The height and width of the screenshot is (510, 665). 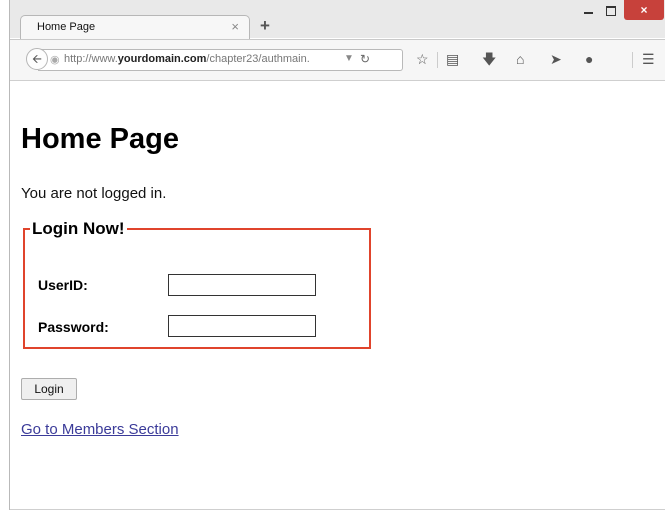 I want to click on download-icon: 🡇, so click(x=489, y=59).